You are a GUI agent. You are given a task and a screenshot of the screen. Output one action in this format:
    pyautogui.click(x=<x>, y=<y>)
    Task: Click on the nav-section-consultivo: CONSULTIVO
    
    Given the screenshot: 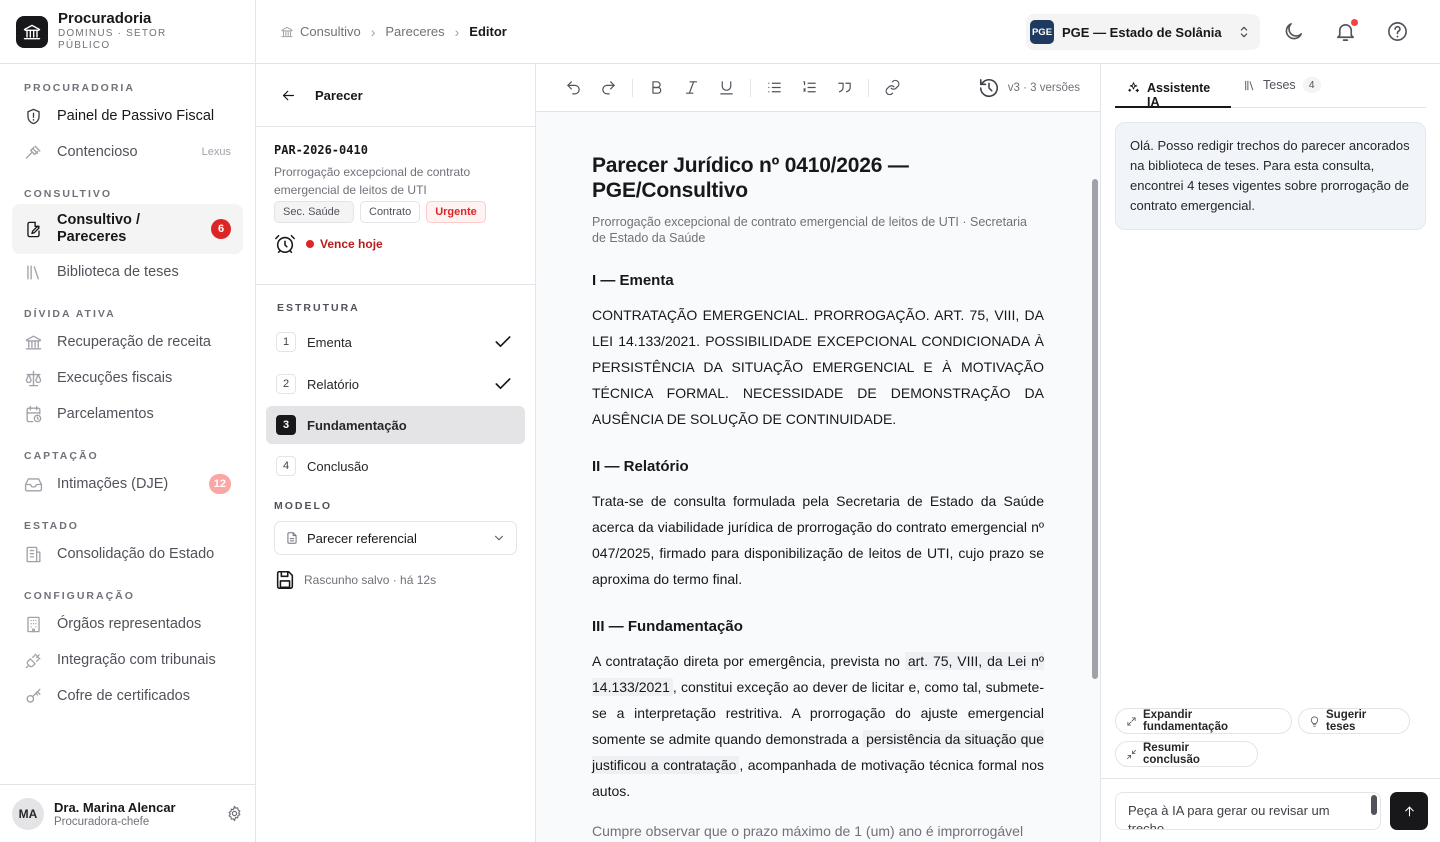 What is the action you would take?
    pyautogui.click(x=68, y=194)
    